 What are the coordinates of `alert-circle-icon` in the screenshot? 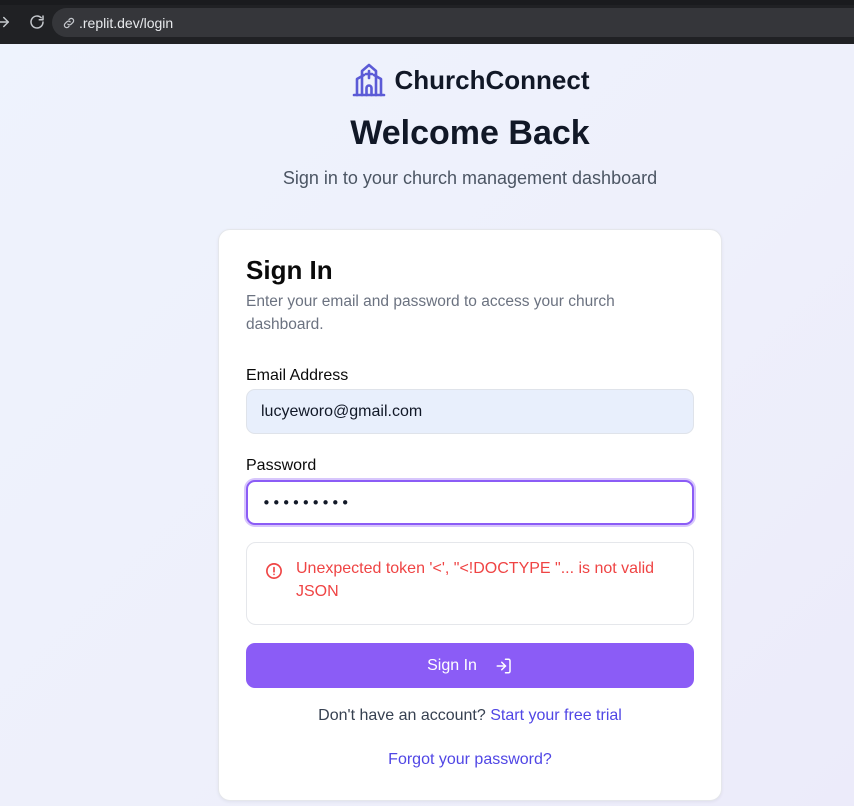 It's located at (274, 571).